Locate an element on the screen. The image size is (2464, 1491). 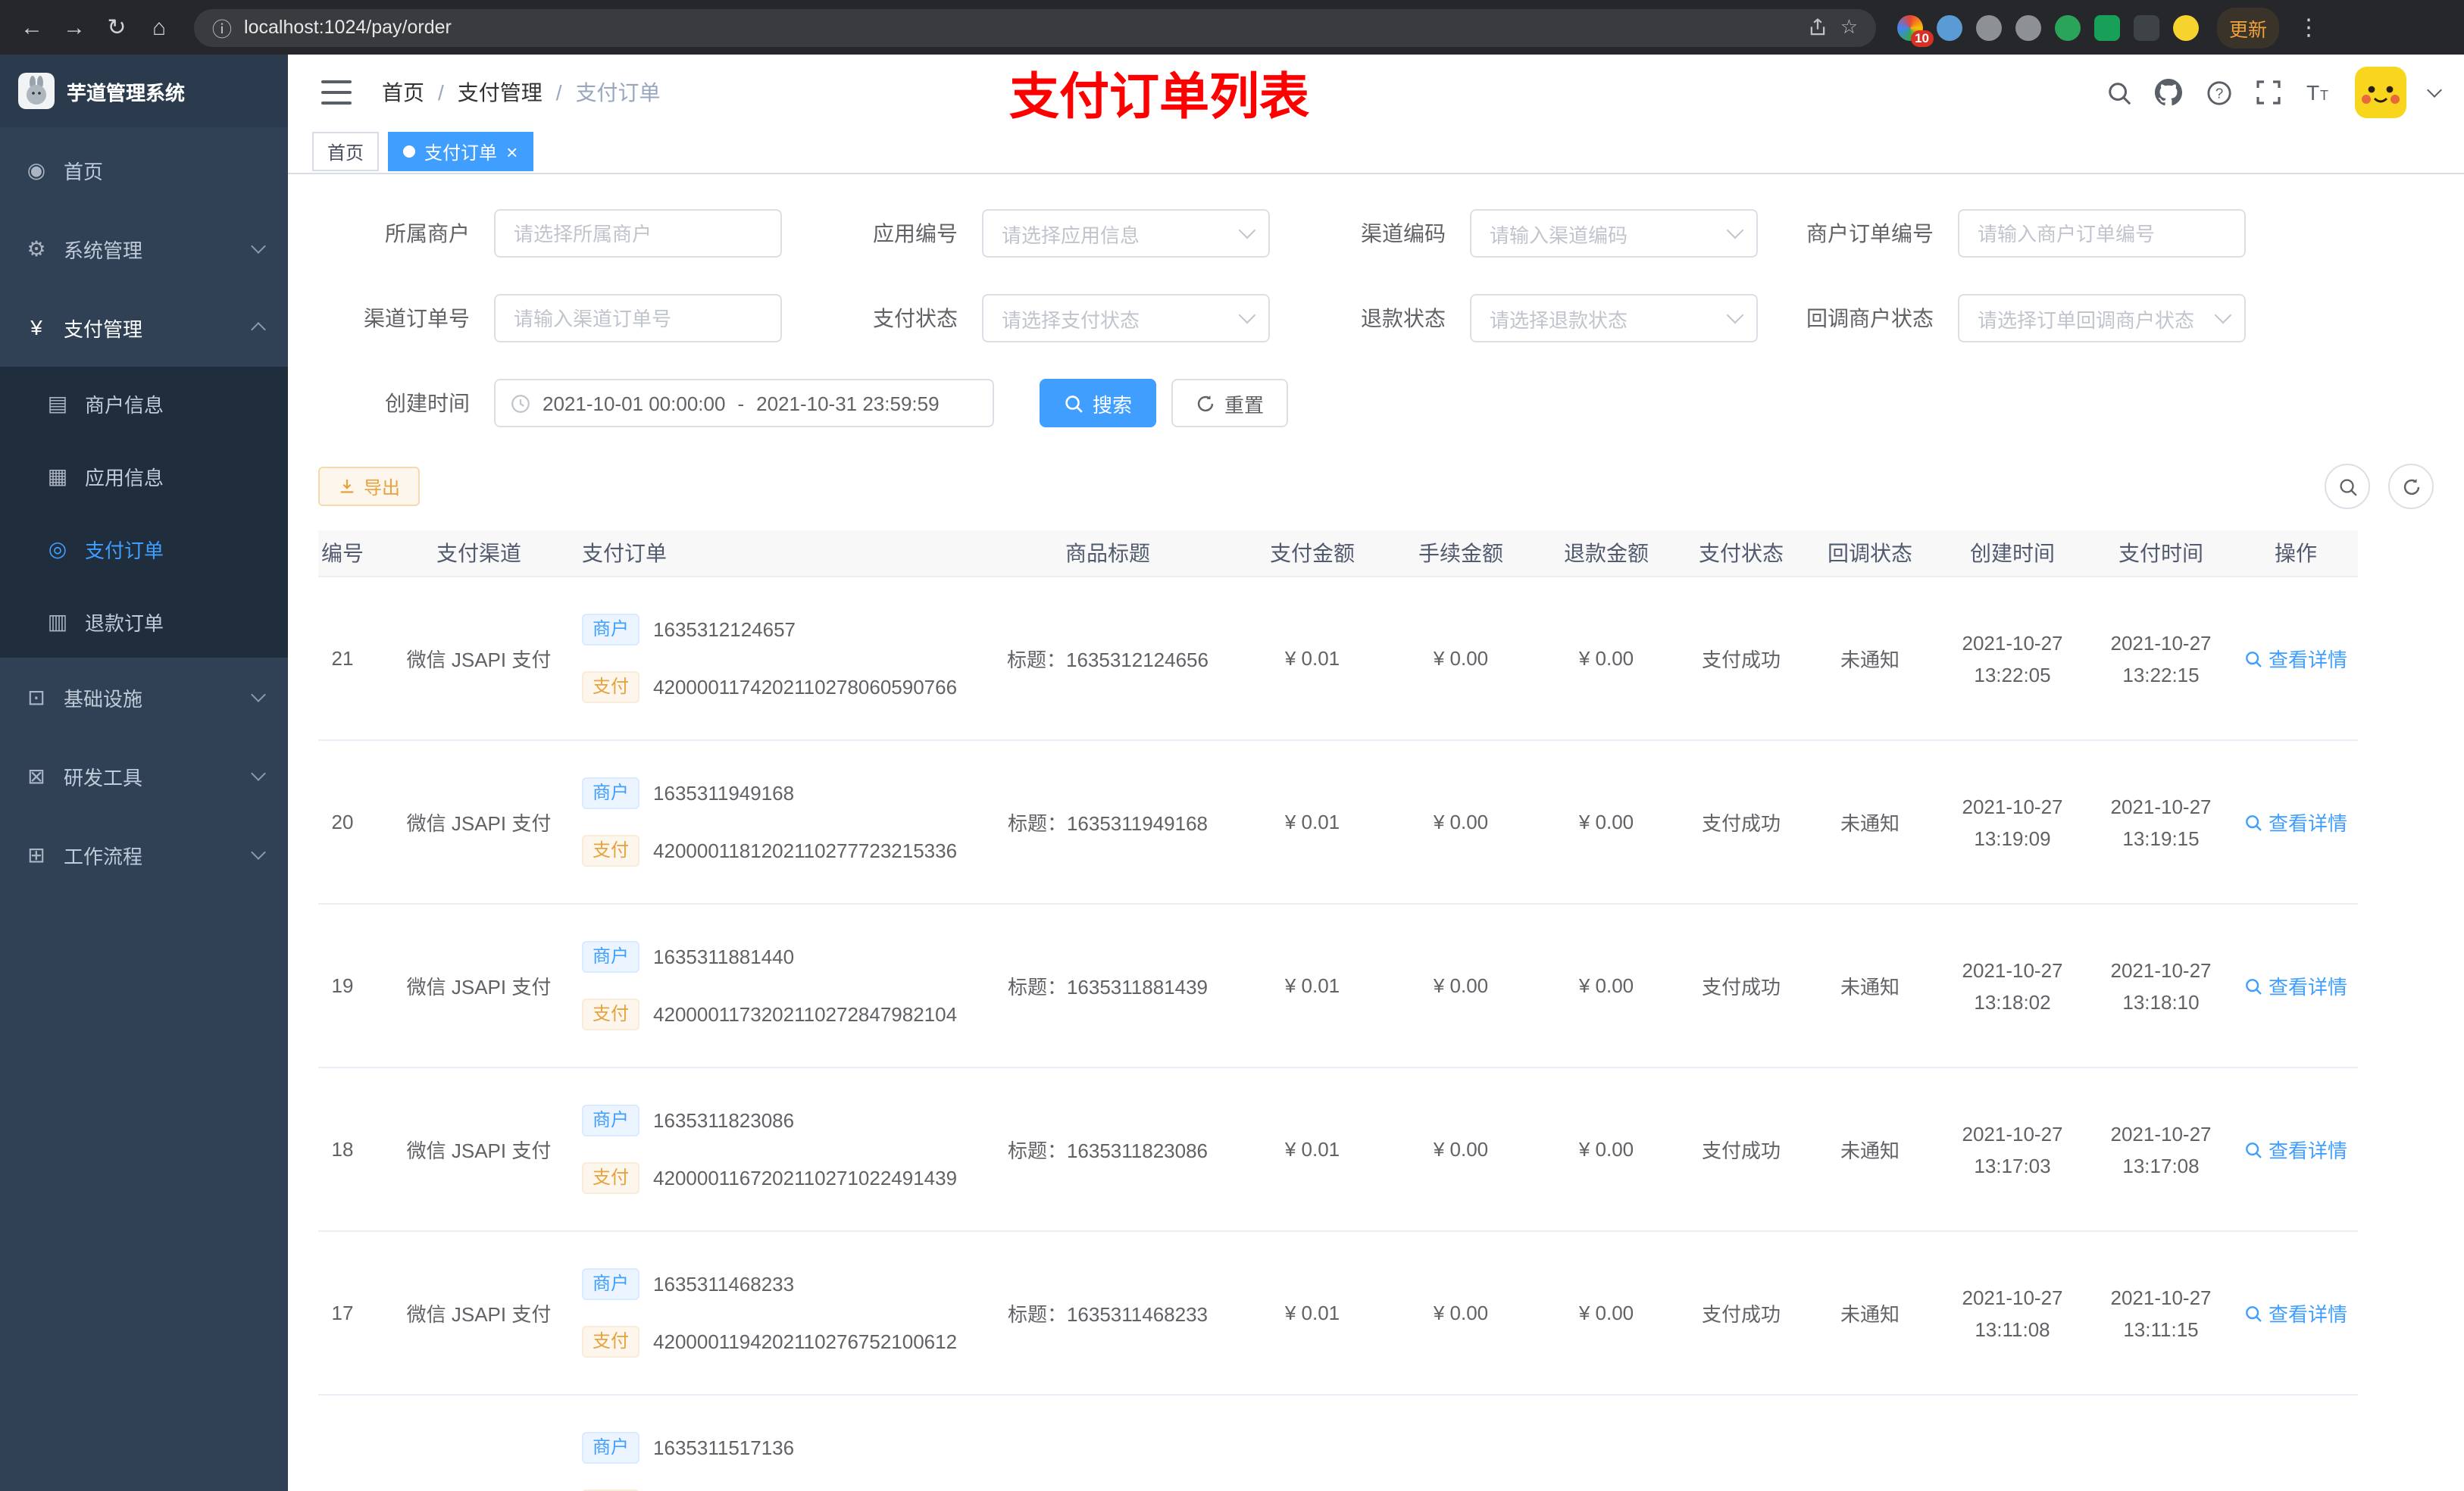
sidebar-item-refund-order: ▥ 退款订单 is located at coordinates (144, 621).